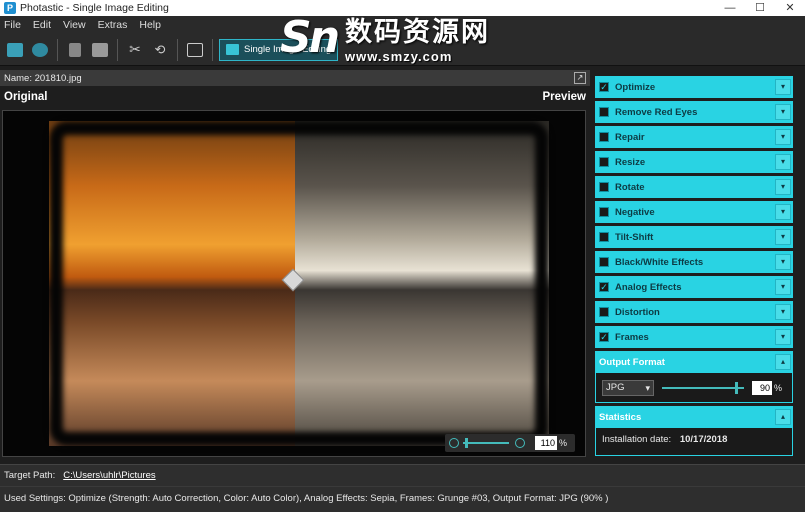 The height and width of the screenshot is (512, 805). What do you see at coordinates (604, 212) in the screenshot?
I see `negative-checkbox` at bounding box center [604, 212].